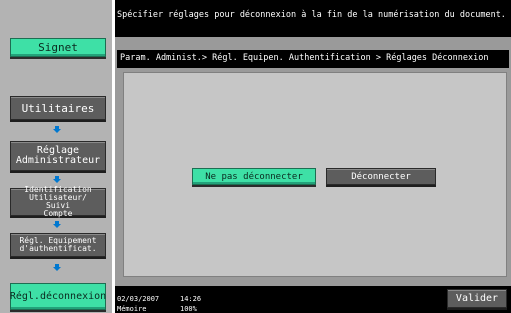 The width and height of the screenshot is (511, 313). What do you see at coordinates (58, 47) in the screenshot?
I see `signet-button: Signet` at bounding box center [58, 47].